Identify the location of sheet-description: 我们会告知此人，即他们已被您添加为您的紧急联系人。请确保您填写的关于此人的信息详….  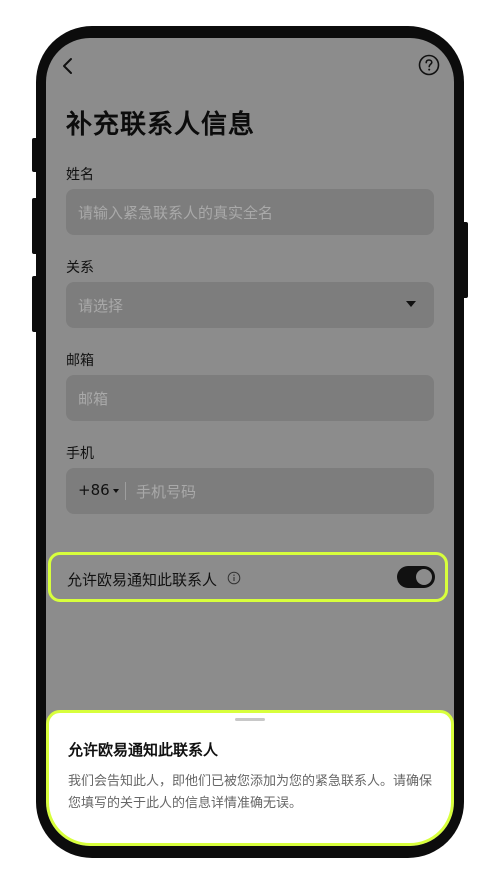
(250, 792).